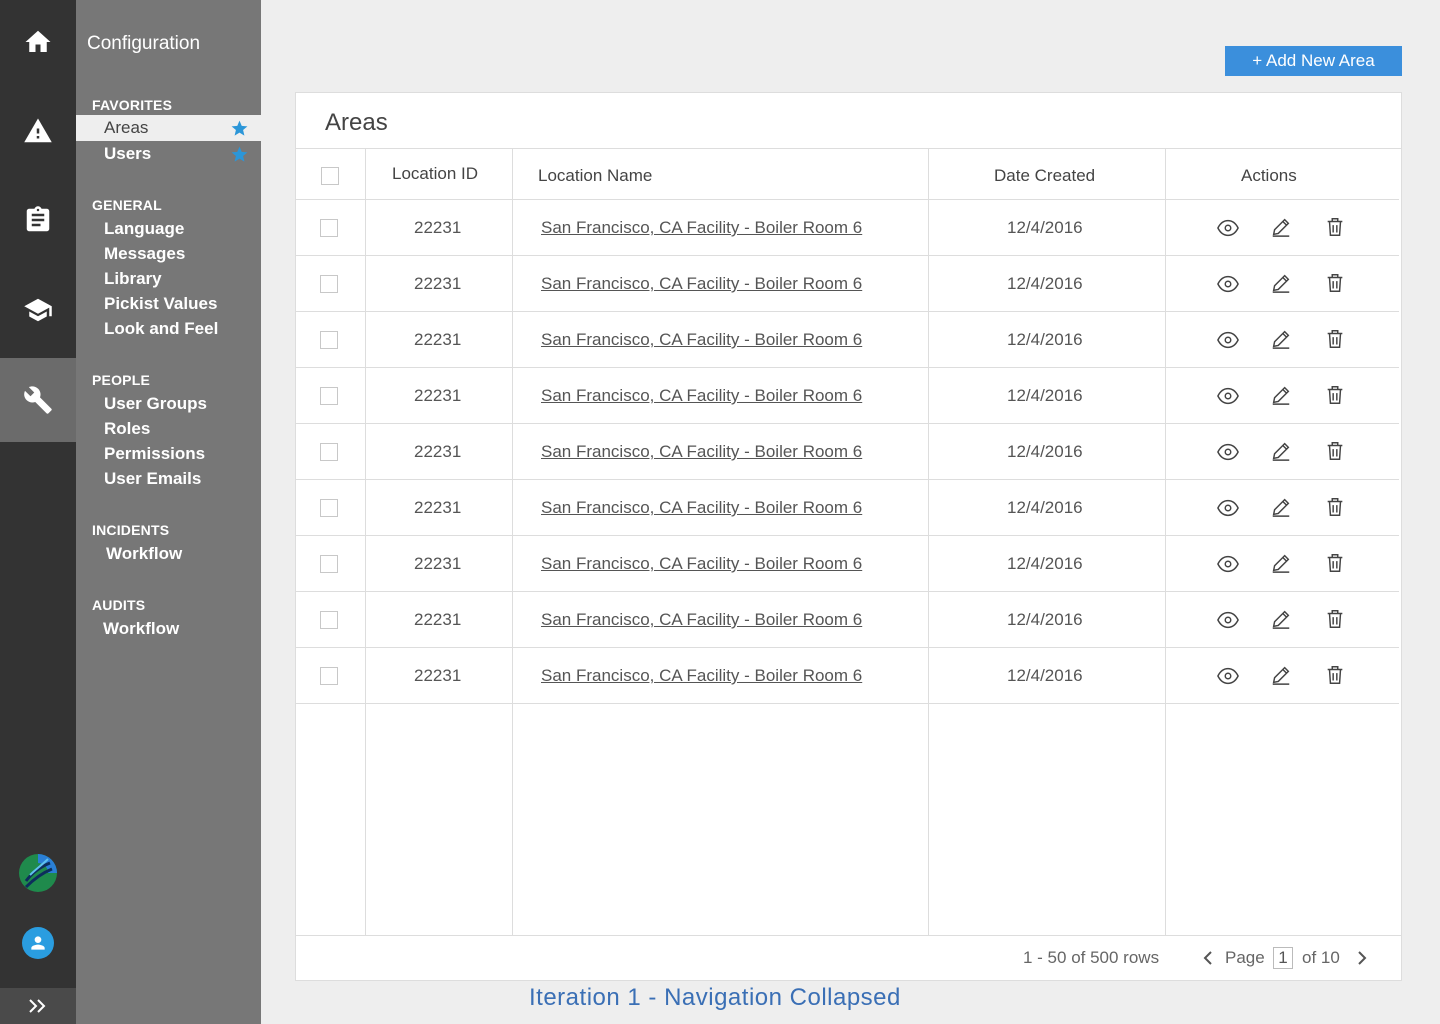 This screenshot has width=1440, height=1024. Describe the element at coordinates (168, 454) in the screenshot. I see `nav-item-permissions: Permissions` at that location.